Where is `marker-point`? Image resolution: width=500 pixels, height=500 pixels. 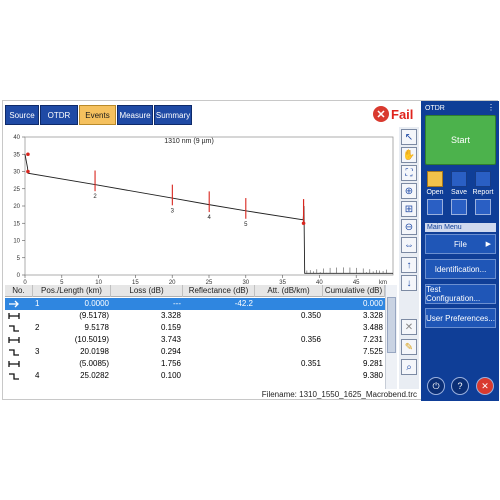
marker-point is located at coordinates (28, 171).